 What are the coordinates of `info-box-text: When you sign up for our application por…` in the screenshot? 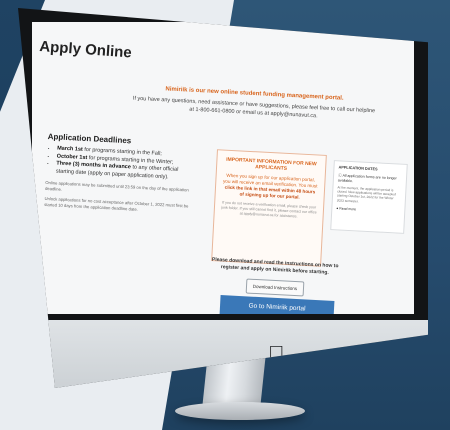 It's located at (270, 187).